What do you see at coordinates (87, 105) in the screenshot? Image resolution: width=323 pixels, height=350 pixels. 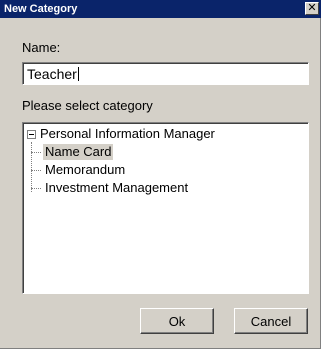 I see `category-label: Please select category` at bounding box center [87, 105].